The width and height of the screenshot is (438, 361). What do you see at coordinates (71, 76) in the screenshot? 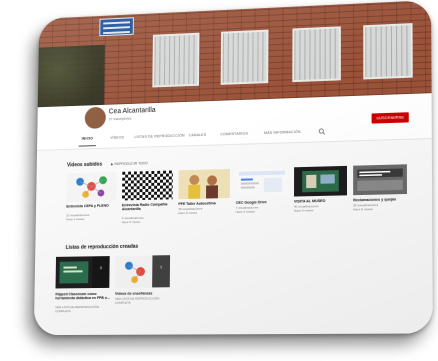
I see `tree-image` at bounding box center [71, 76].